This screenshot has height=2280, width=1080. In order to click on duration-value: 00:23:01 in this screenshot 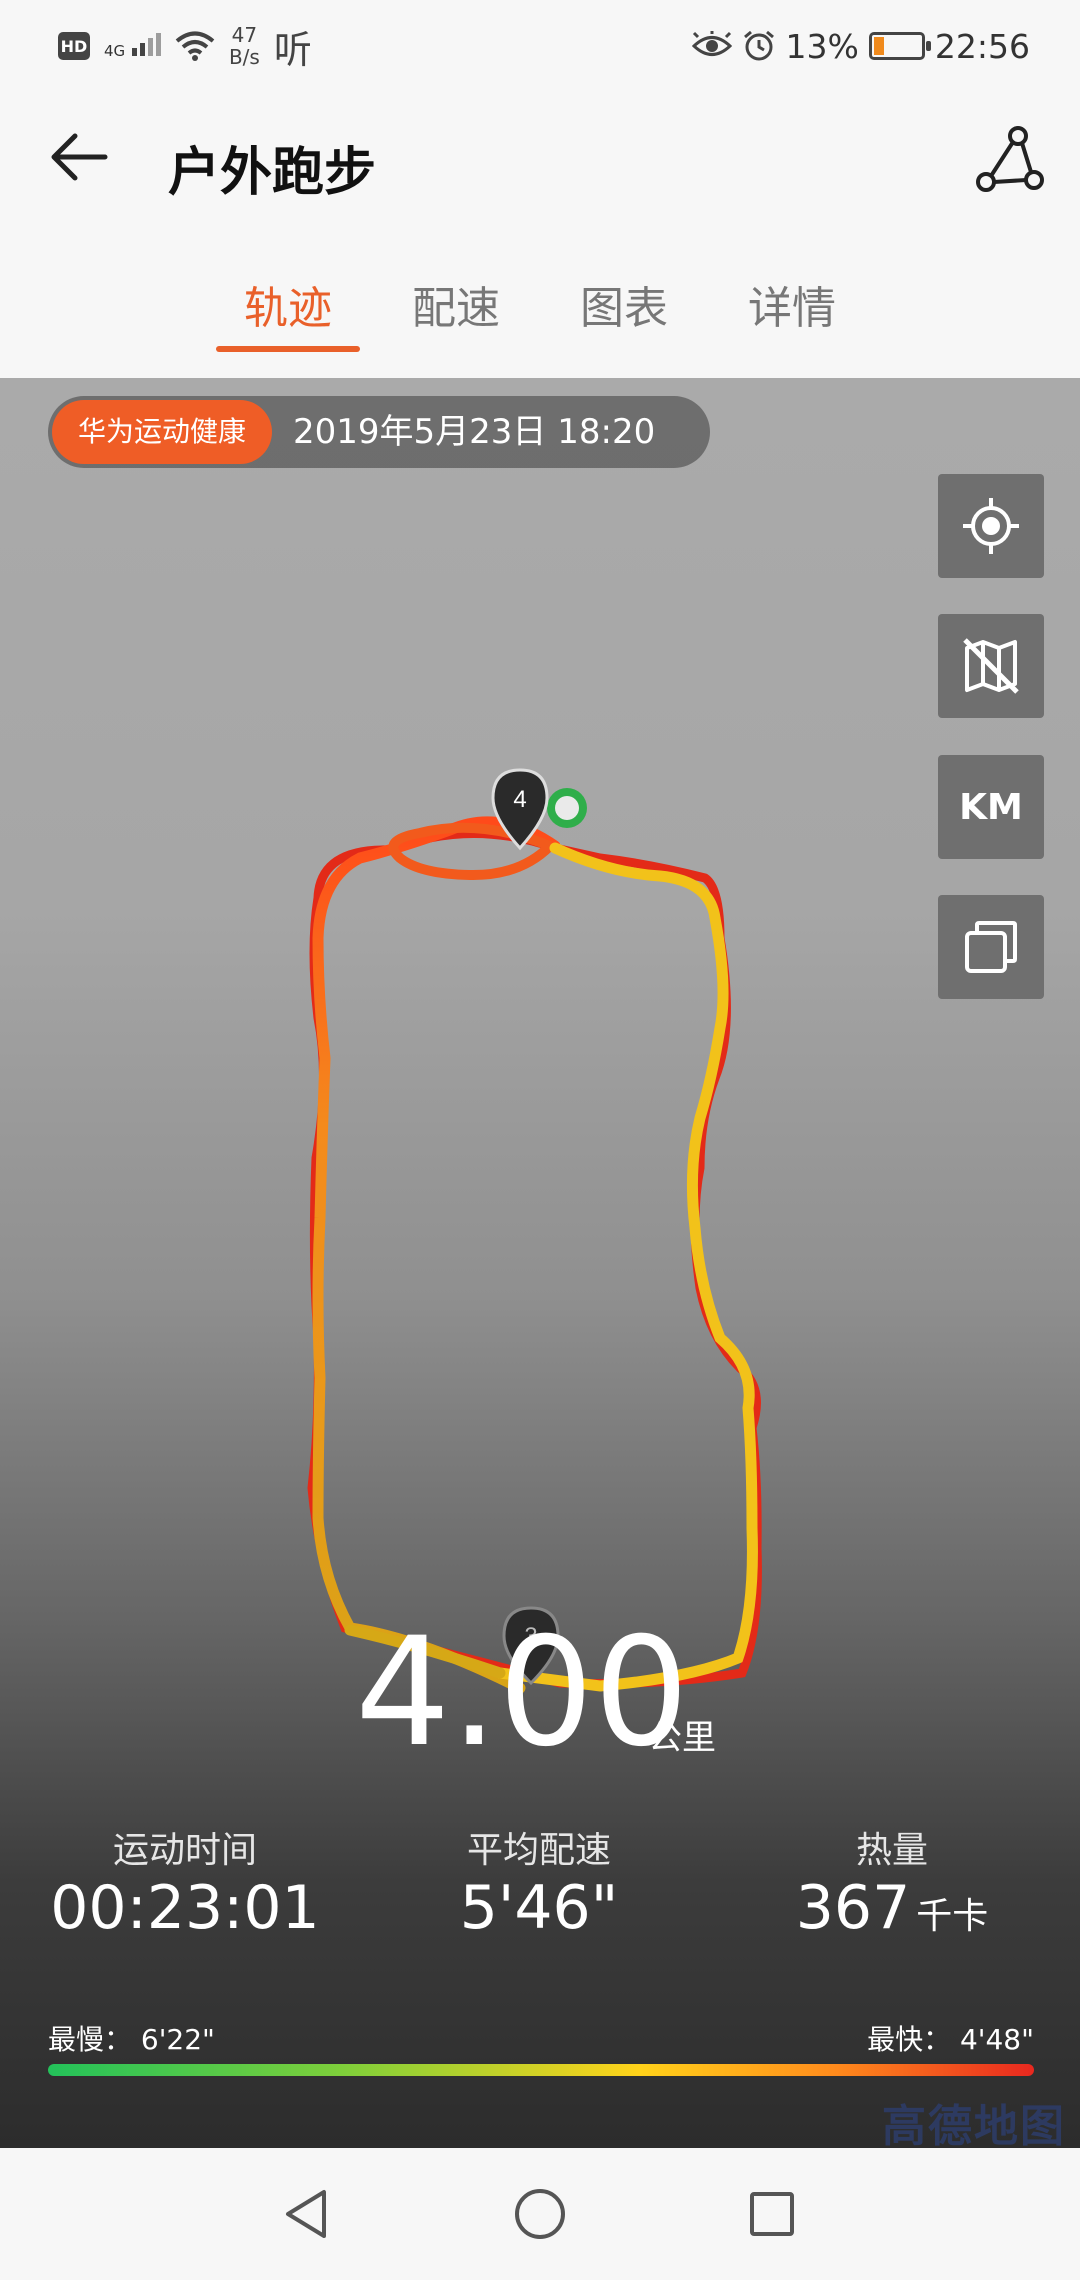, I will do `click(185, 1908)`.